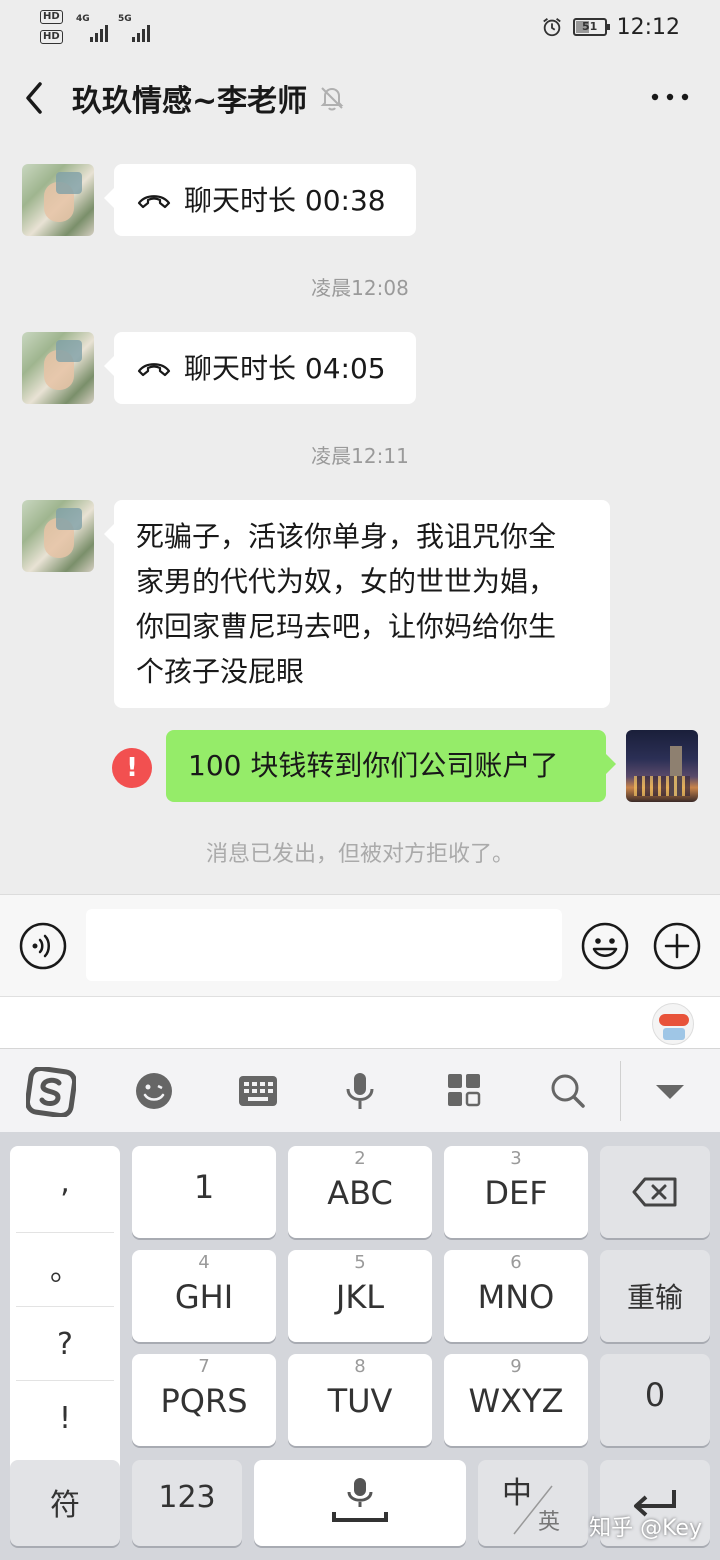 This screenshot has height=1560, width=720. Describe the element at coordinates (360, 288) in the screenshot. I see `timestamp: 凌晨12:08` at that location.